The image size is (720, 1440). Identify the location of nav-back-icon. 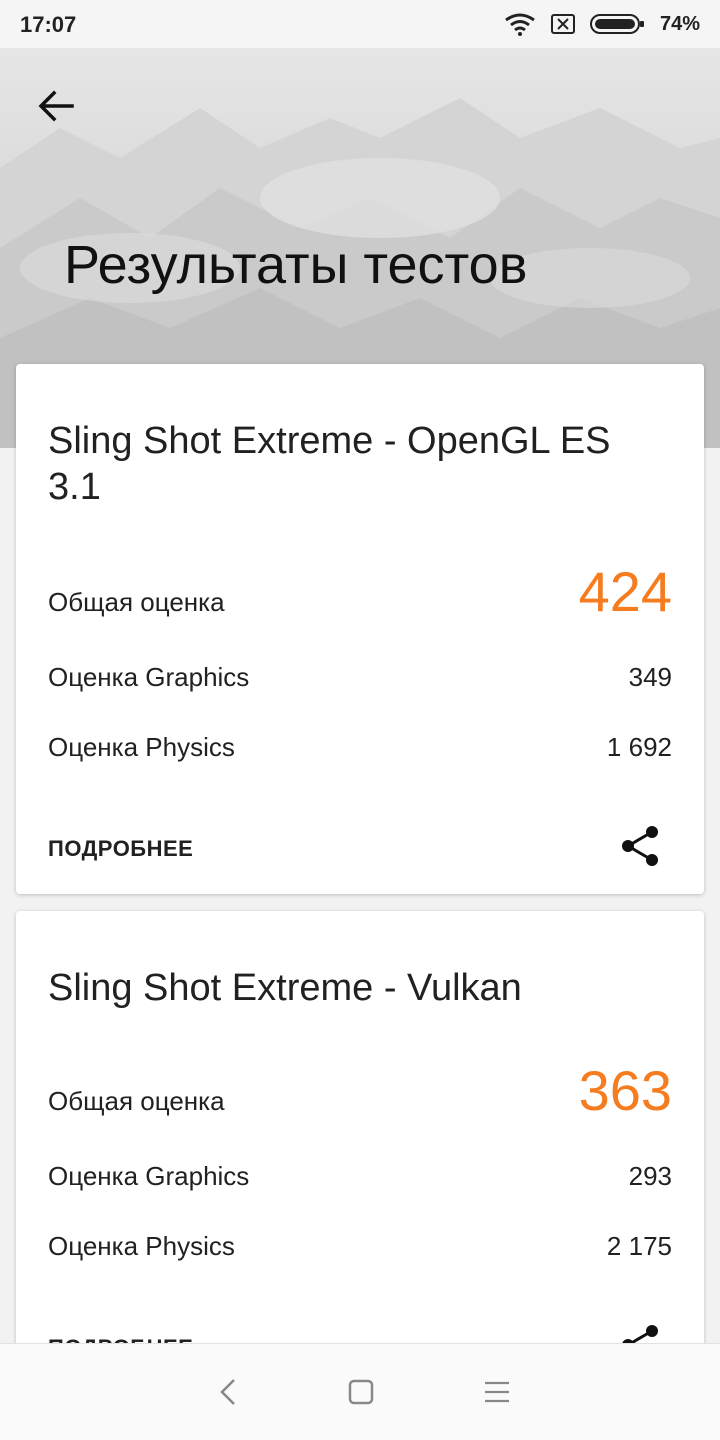
(227, 1392).